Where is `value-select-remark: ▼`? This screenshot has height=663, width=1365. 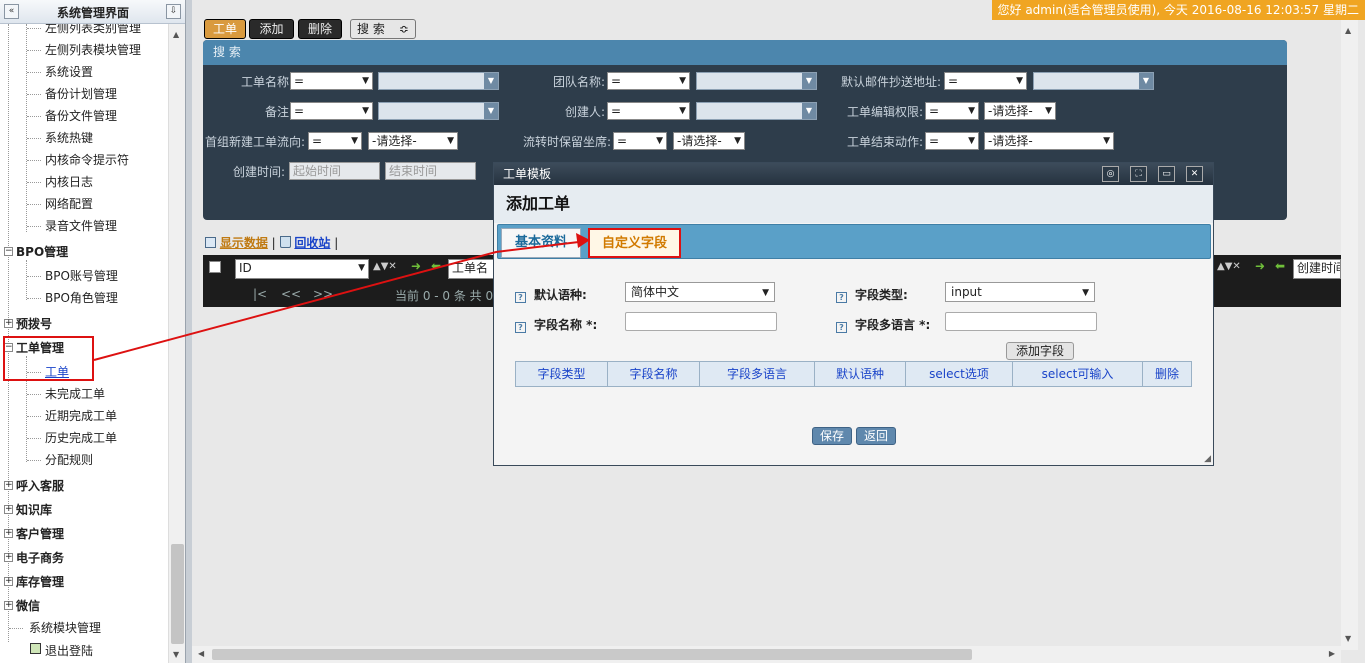
value-select-remark: ▼ is located at coordinates (438, 111).